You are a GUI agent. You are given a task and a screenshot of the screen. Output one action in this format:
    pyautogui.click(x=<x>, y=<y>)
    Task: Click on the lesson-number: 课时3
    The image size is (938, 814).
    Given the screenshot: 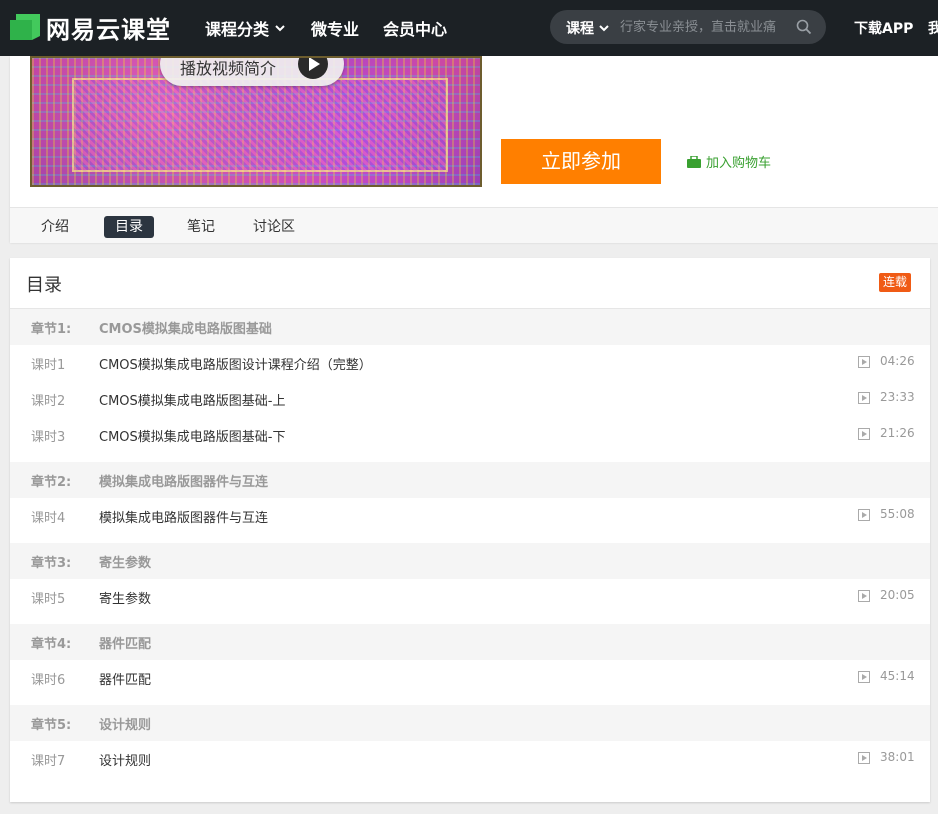 What is the action you would take?
    pyautogui.click(x=48, y=437)
    